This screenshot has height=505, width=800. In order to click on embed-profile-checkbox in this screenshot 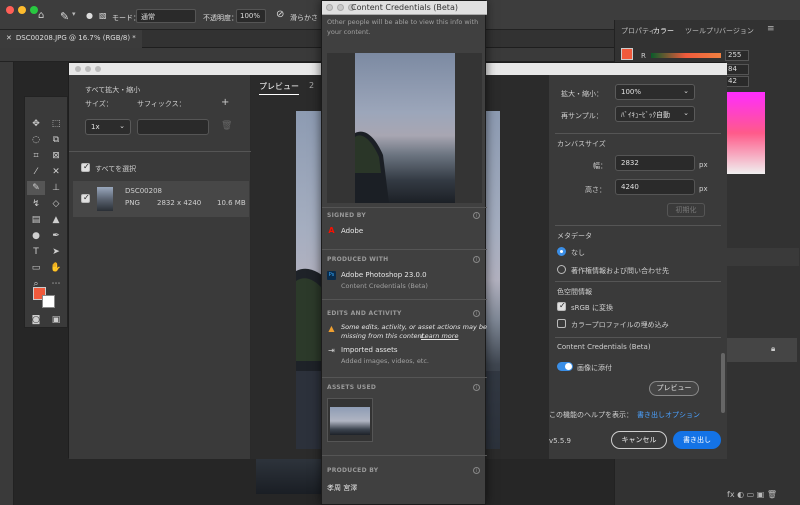, I will do `click(561, 323)`.